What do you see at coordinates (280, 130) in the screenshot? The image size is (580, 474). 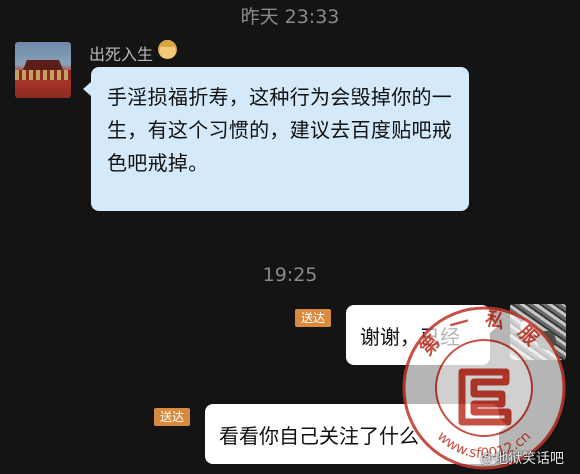 I see `incoming-message-text: 手淫损福折寿，这种行为会毁掉你的一生，有这个习惯的，建议去百度贴吧戒色吧戒掉。` at bounding box center [280, 130].